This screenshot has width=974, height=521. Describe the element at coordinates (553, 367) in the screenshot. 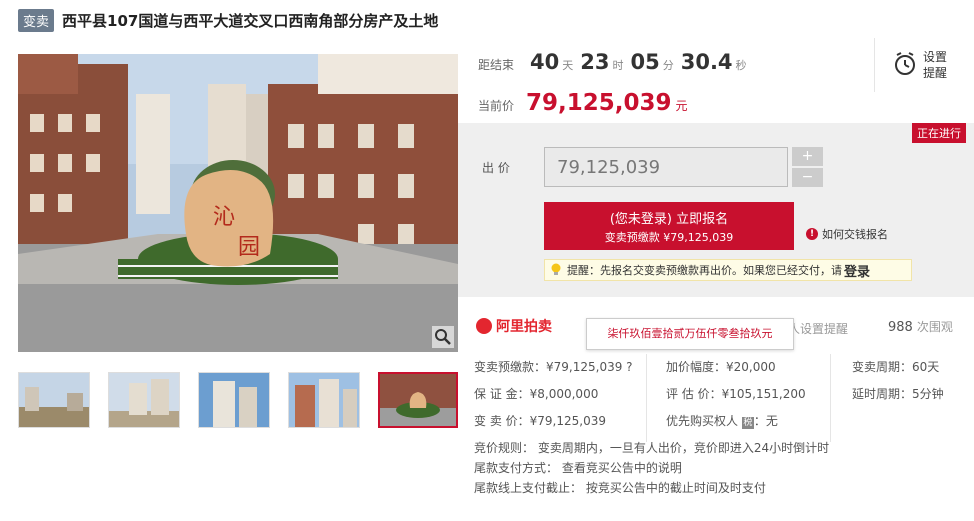

I see `deposit-amount: 变卖预缴款：¥79,125,039 ?` at that location.